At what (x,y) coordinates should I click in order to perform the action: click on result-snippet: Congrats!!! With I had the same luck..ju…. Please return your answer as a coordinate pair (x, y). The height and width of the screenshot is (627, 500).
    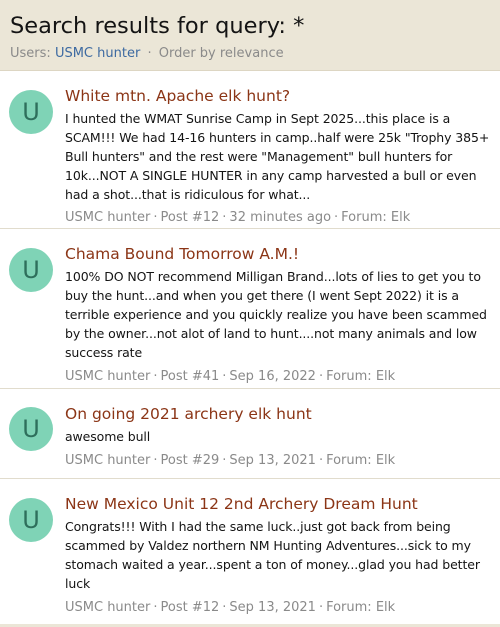
    Looking at the image, I should click on (272, 555).